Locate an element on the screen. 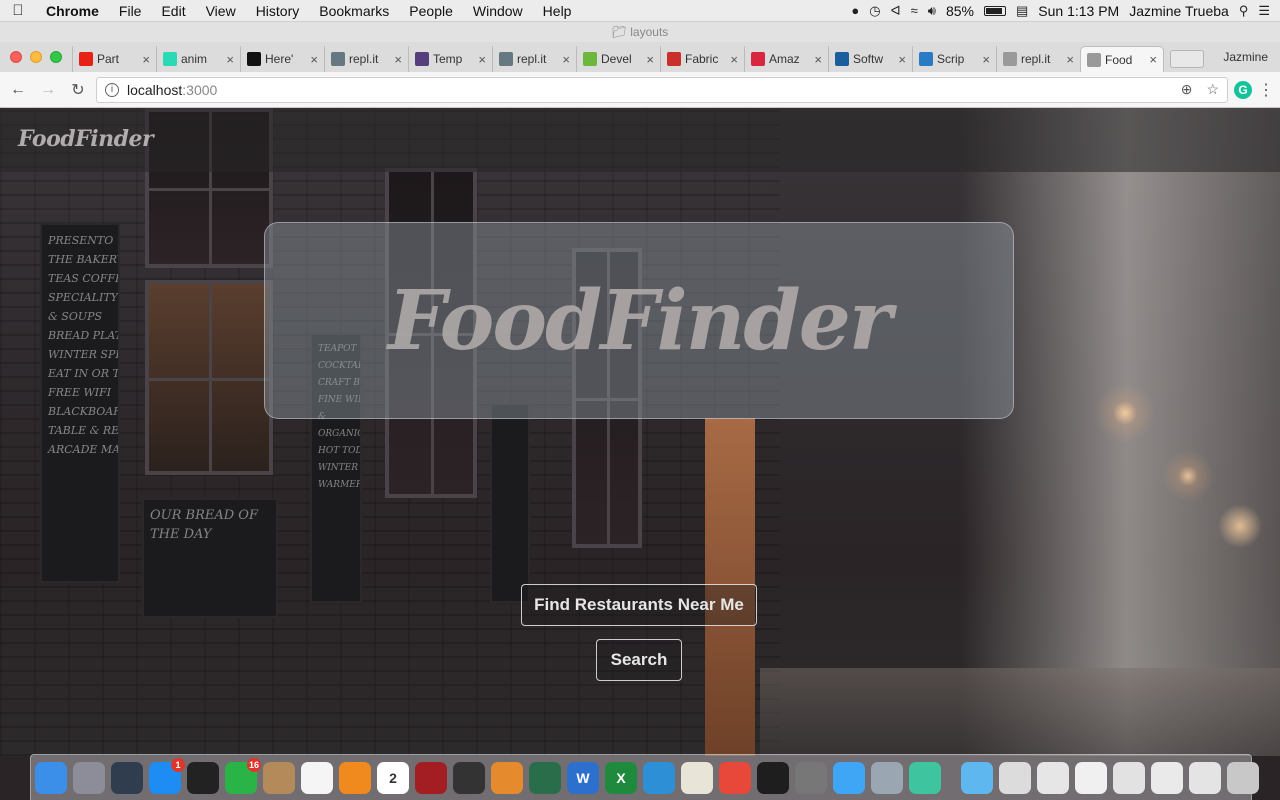  minimize-window-button is located at coordinates (36, 57).